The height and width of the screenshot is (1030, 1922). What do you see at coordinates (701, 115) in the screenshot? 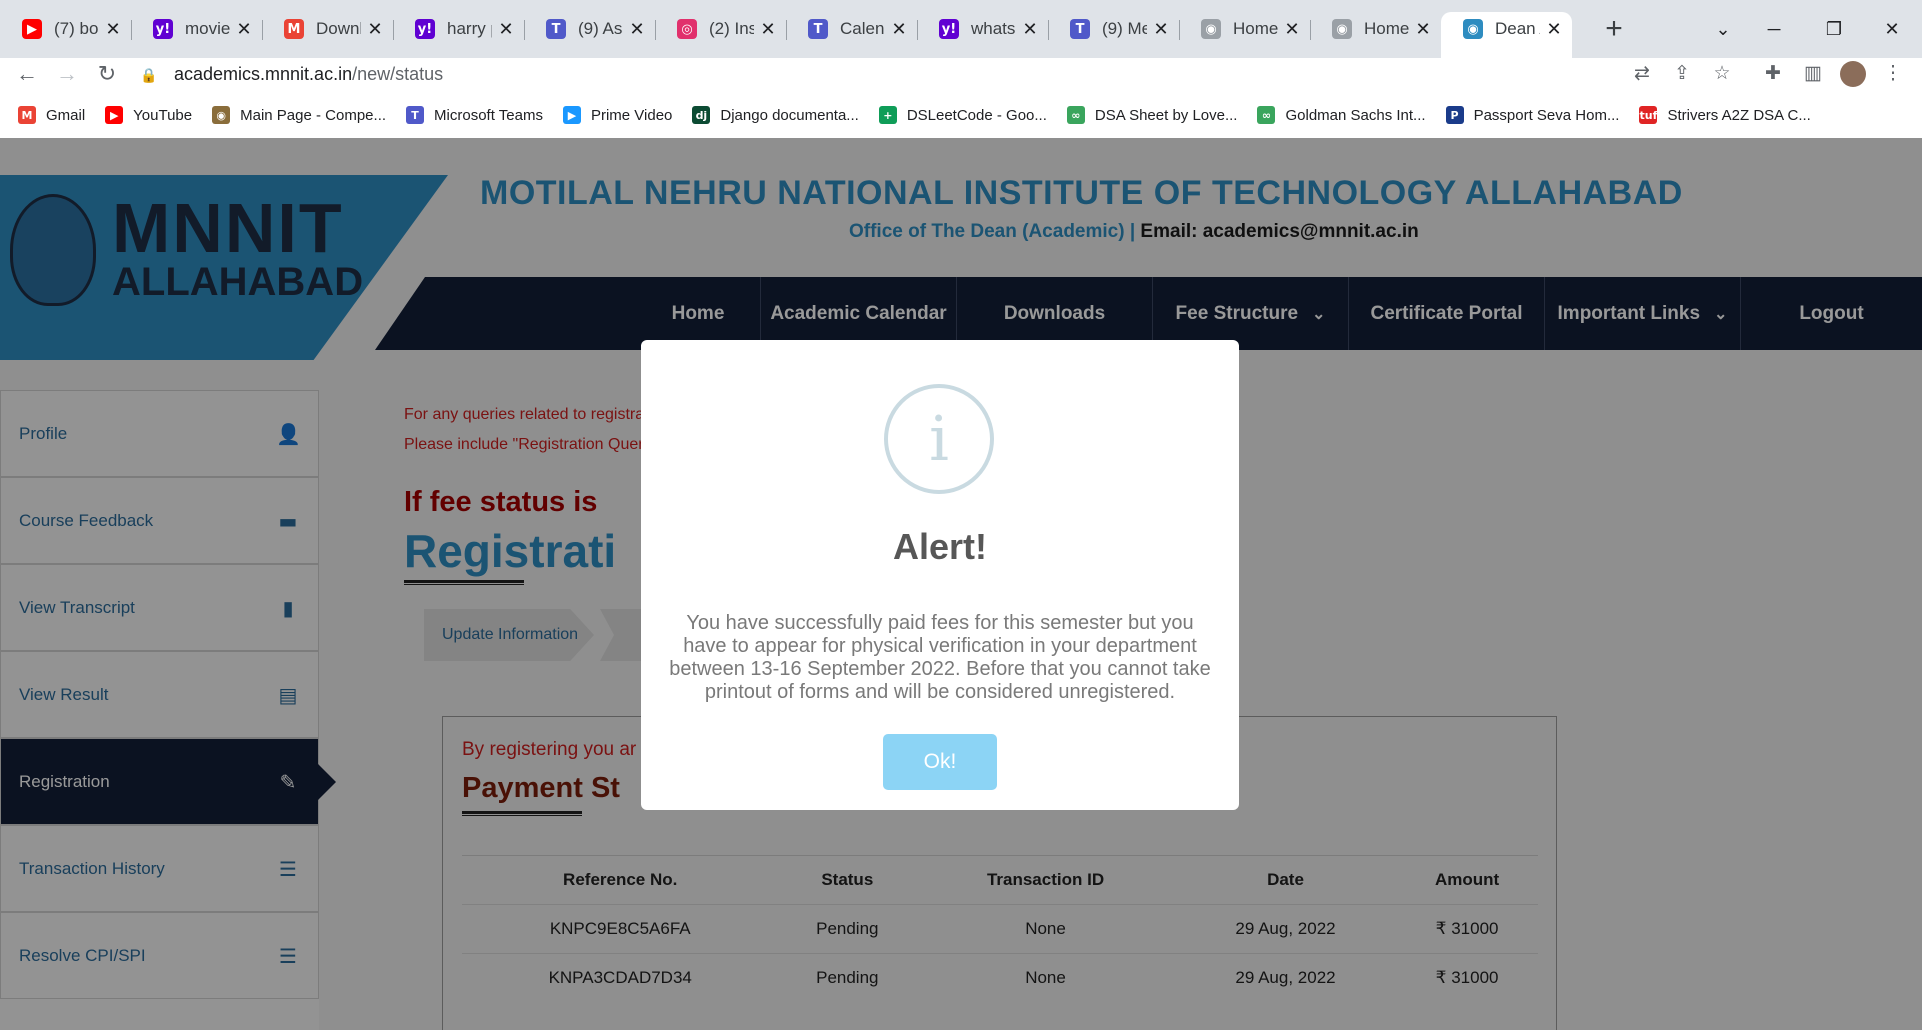
I see `bookmark-favicon-icon: dj` at bounding box center [701, 115].